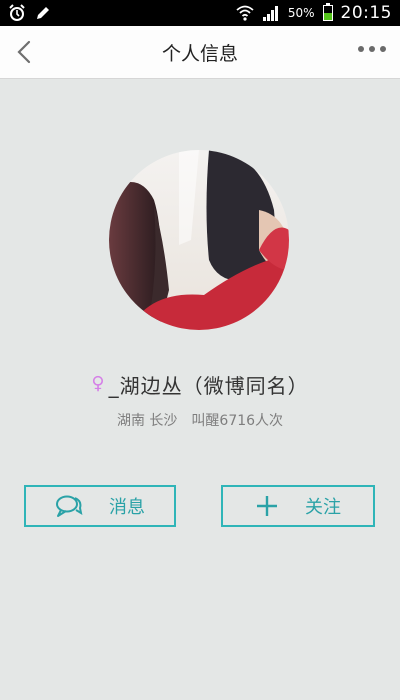  I want to click on wifi-icon, so click(245, 13).